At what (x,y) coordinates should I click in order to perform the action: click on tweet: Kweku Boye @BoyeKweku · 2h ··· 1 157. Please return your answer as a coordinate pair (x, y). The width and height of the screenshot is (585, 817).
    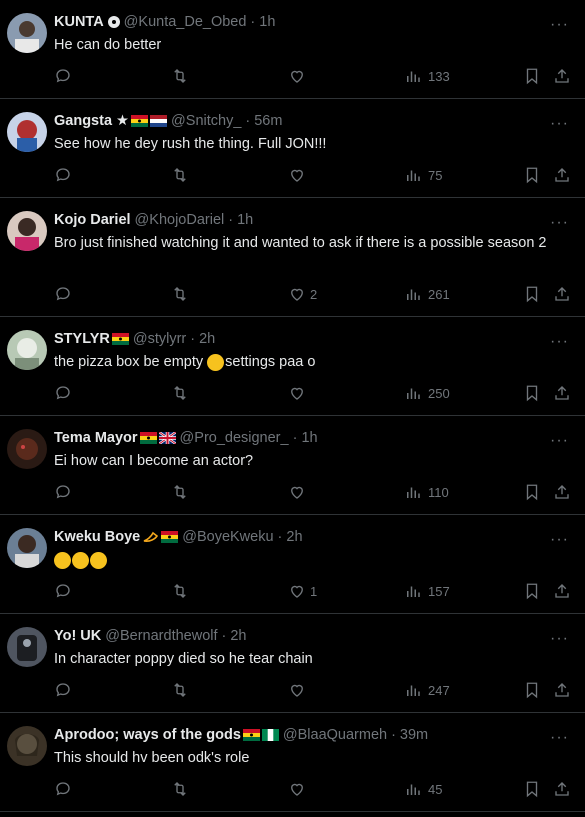
    Looking at the image, I should click on (292, 564).